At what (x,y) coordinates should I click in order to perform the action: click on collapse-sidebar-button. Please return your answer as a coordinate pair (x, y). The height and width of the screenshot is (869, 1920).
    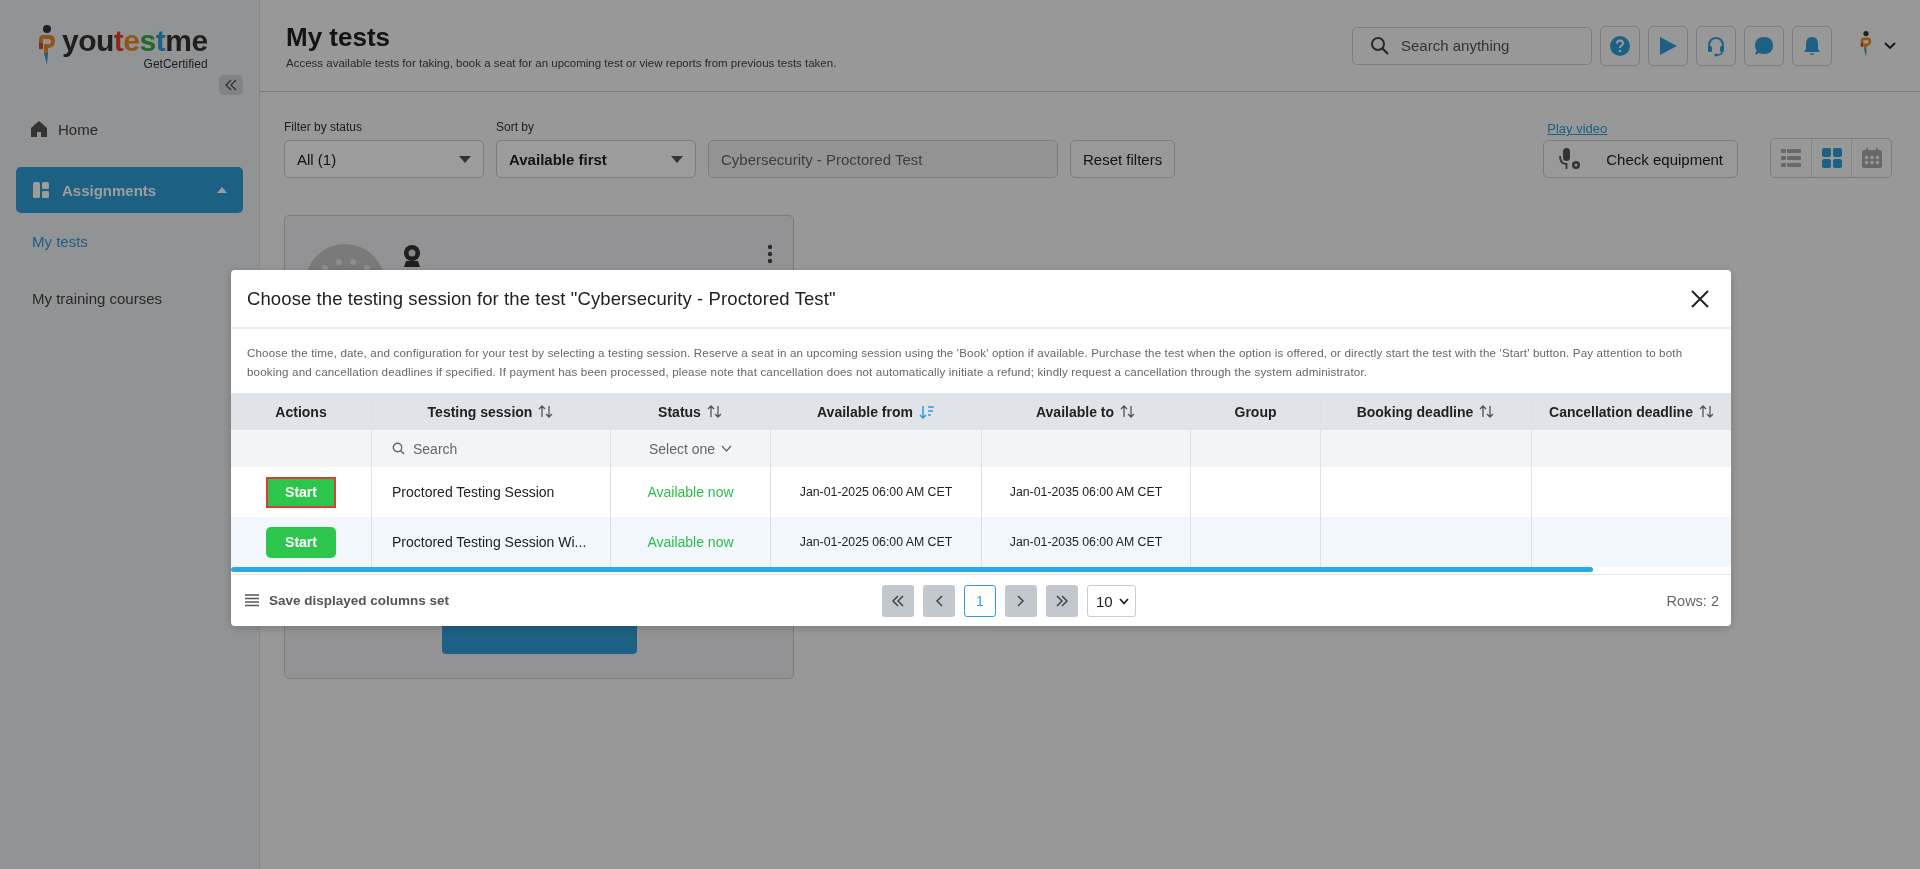
    Looking at the image, I should click on (231, 85).